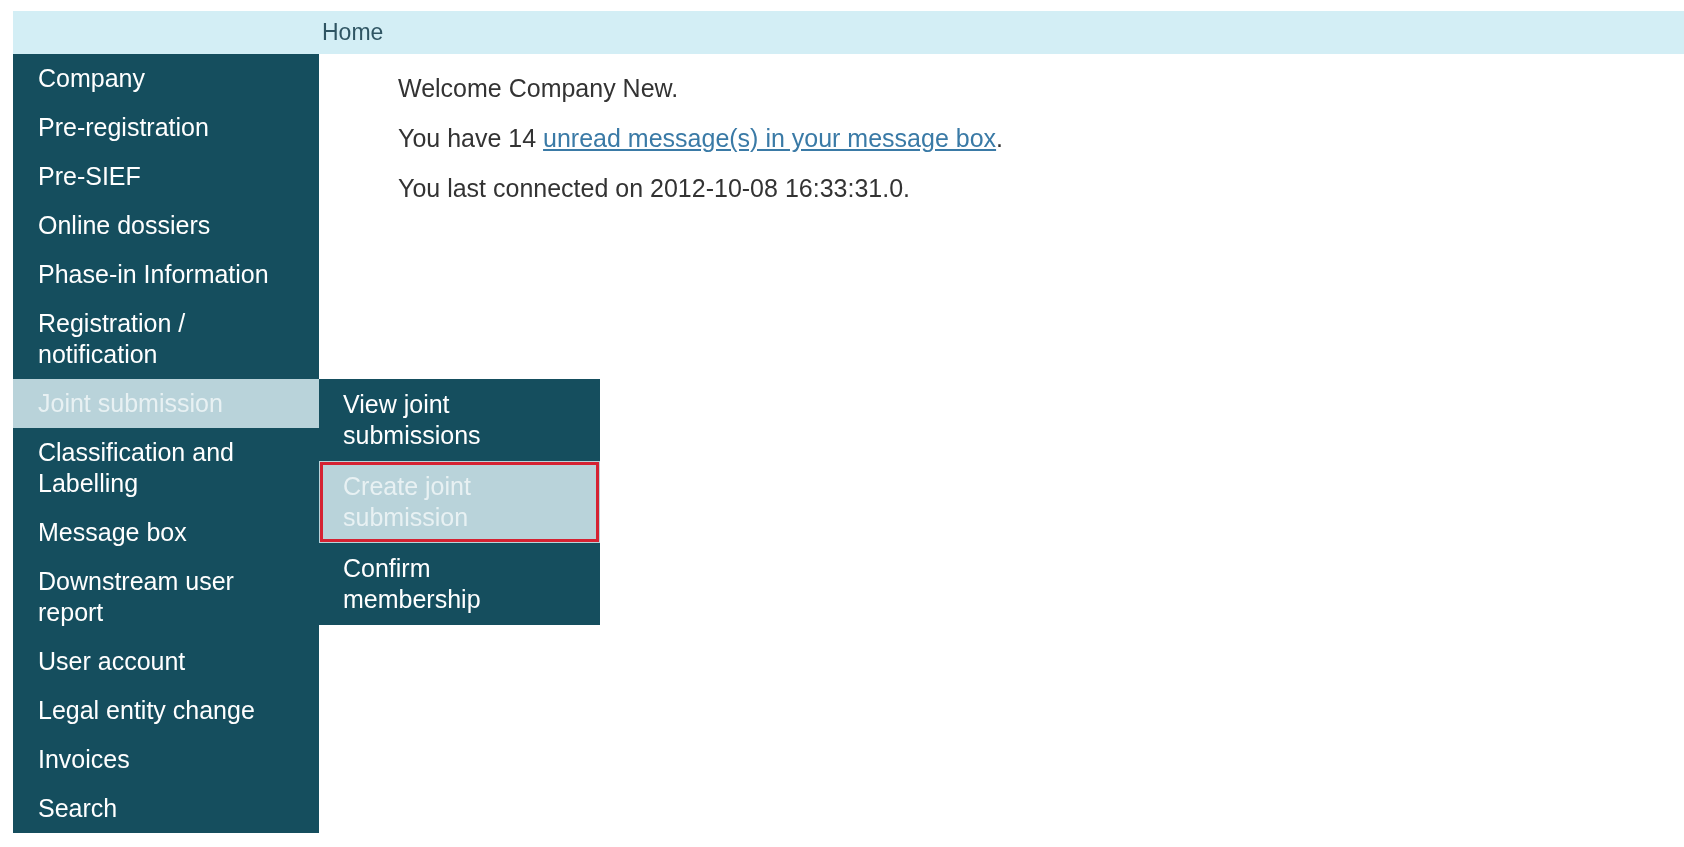 The height and width of the screenshot is (847, 1684). Describe the element at coordinates (166, 661) in the screenshot. I see `sidebar-item: User account` at that location.